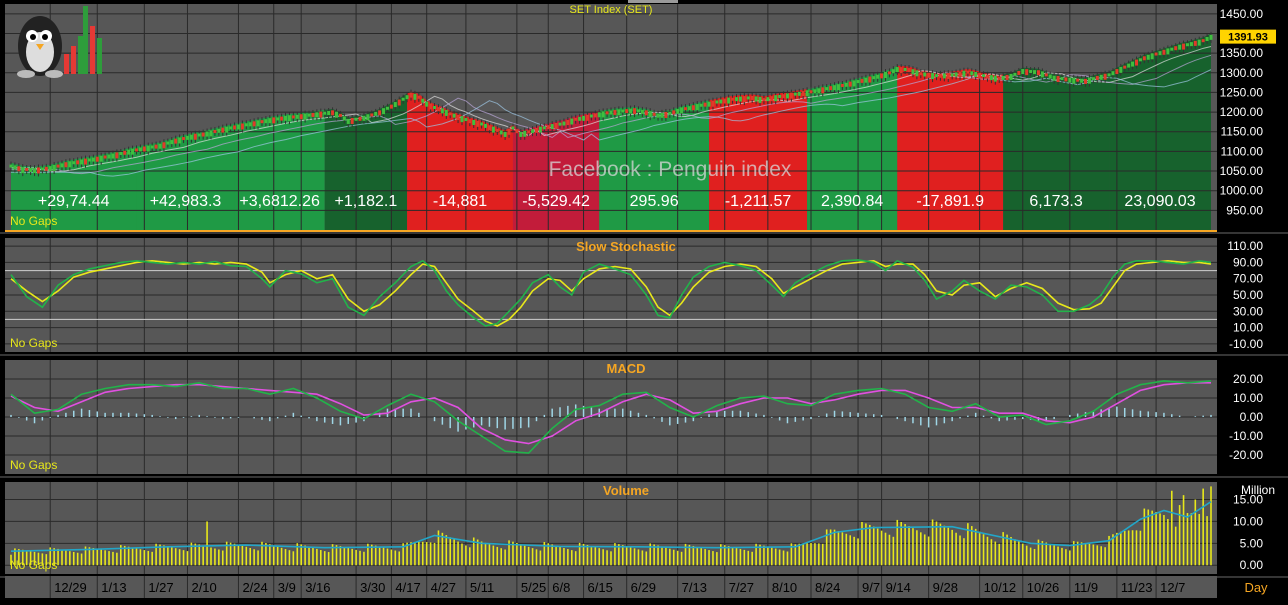 This screenshot has height=605, width=1288. What do you see at coordinates (1242, 92) in the screenshot?
I see `y-tick-label: 1250.00` at bounding box center [1242, 92].